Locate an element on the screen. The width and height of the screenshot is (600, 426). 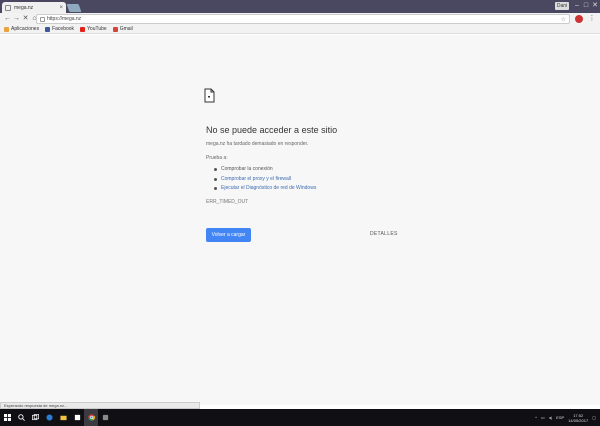
bookmarks-bar: Aplicaciones Facebook YouTube Gmail is located at coordinates (300, 29).